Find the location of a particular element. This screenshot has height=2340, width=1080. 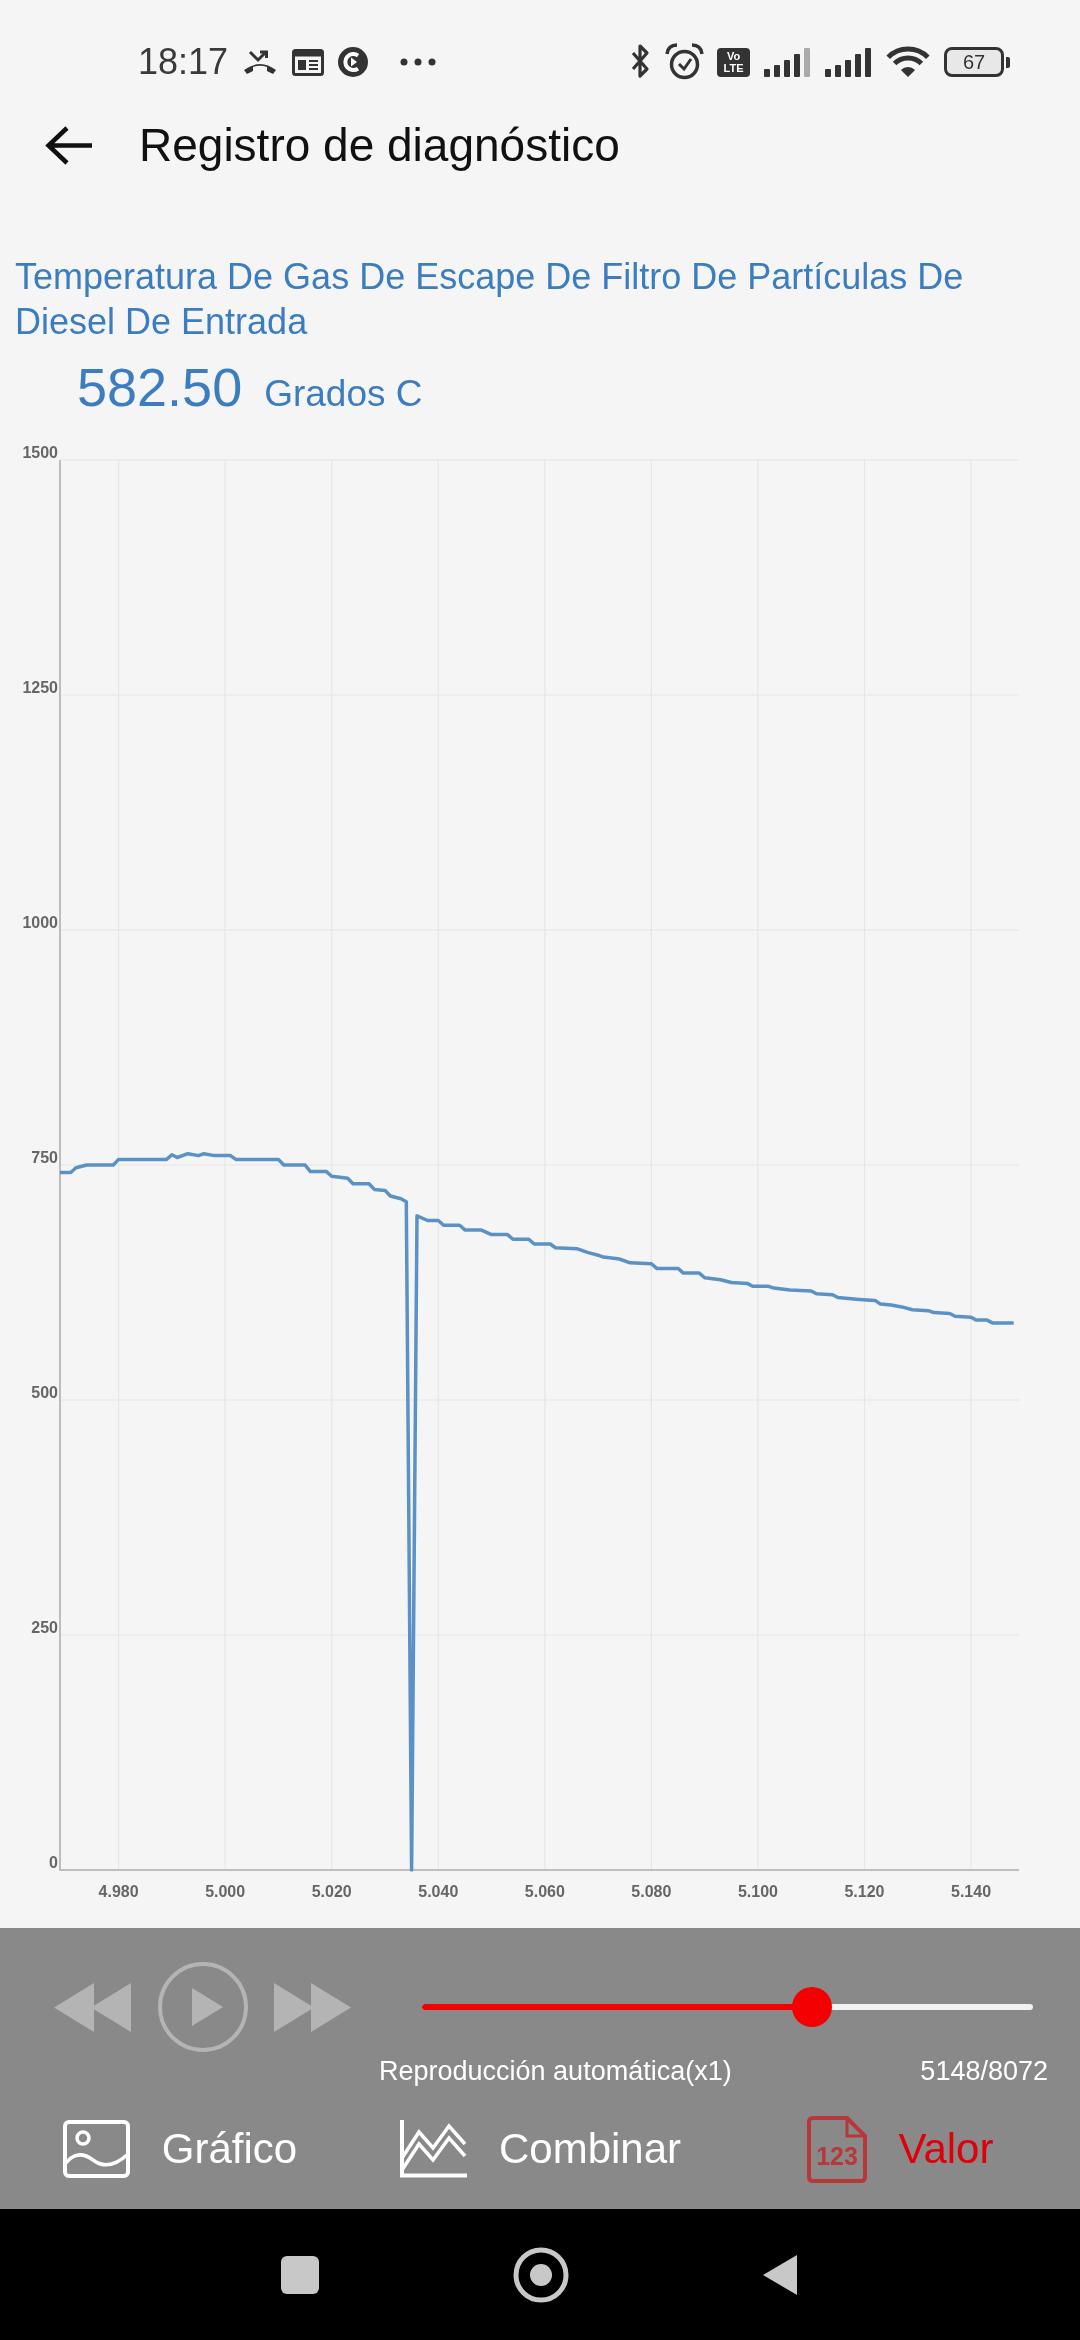

y-tick-label: 500 is located at coordinates (44, 1392).